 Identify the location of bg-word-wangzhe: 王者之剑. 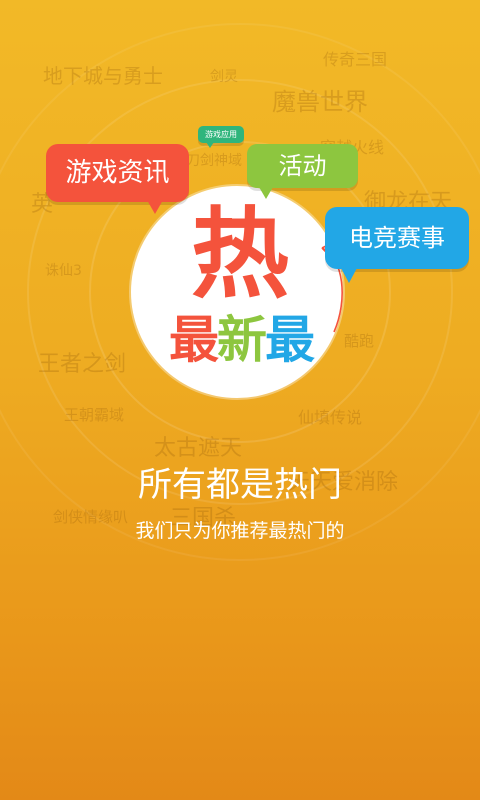
(82, 364).